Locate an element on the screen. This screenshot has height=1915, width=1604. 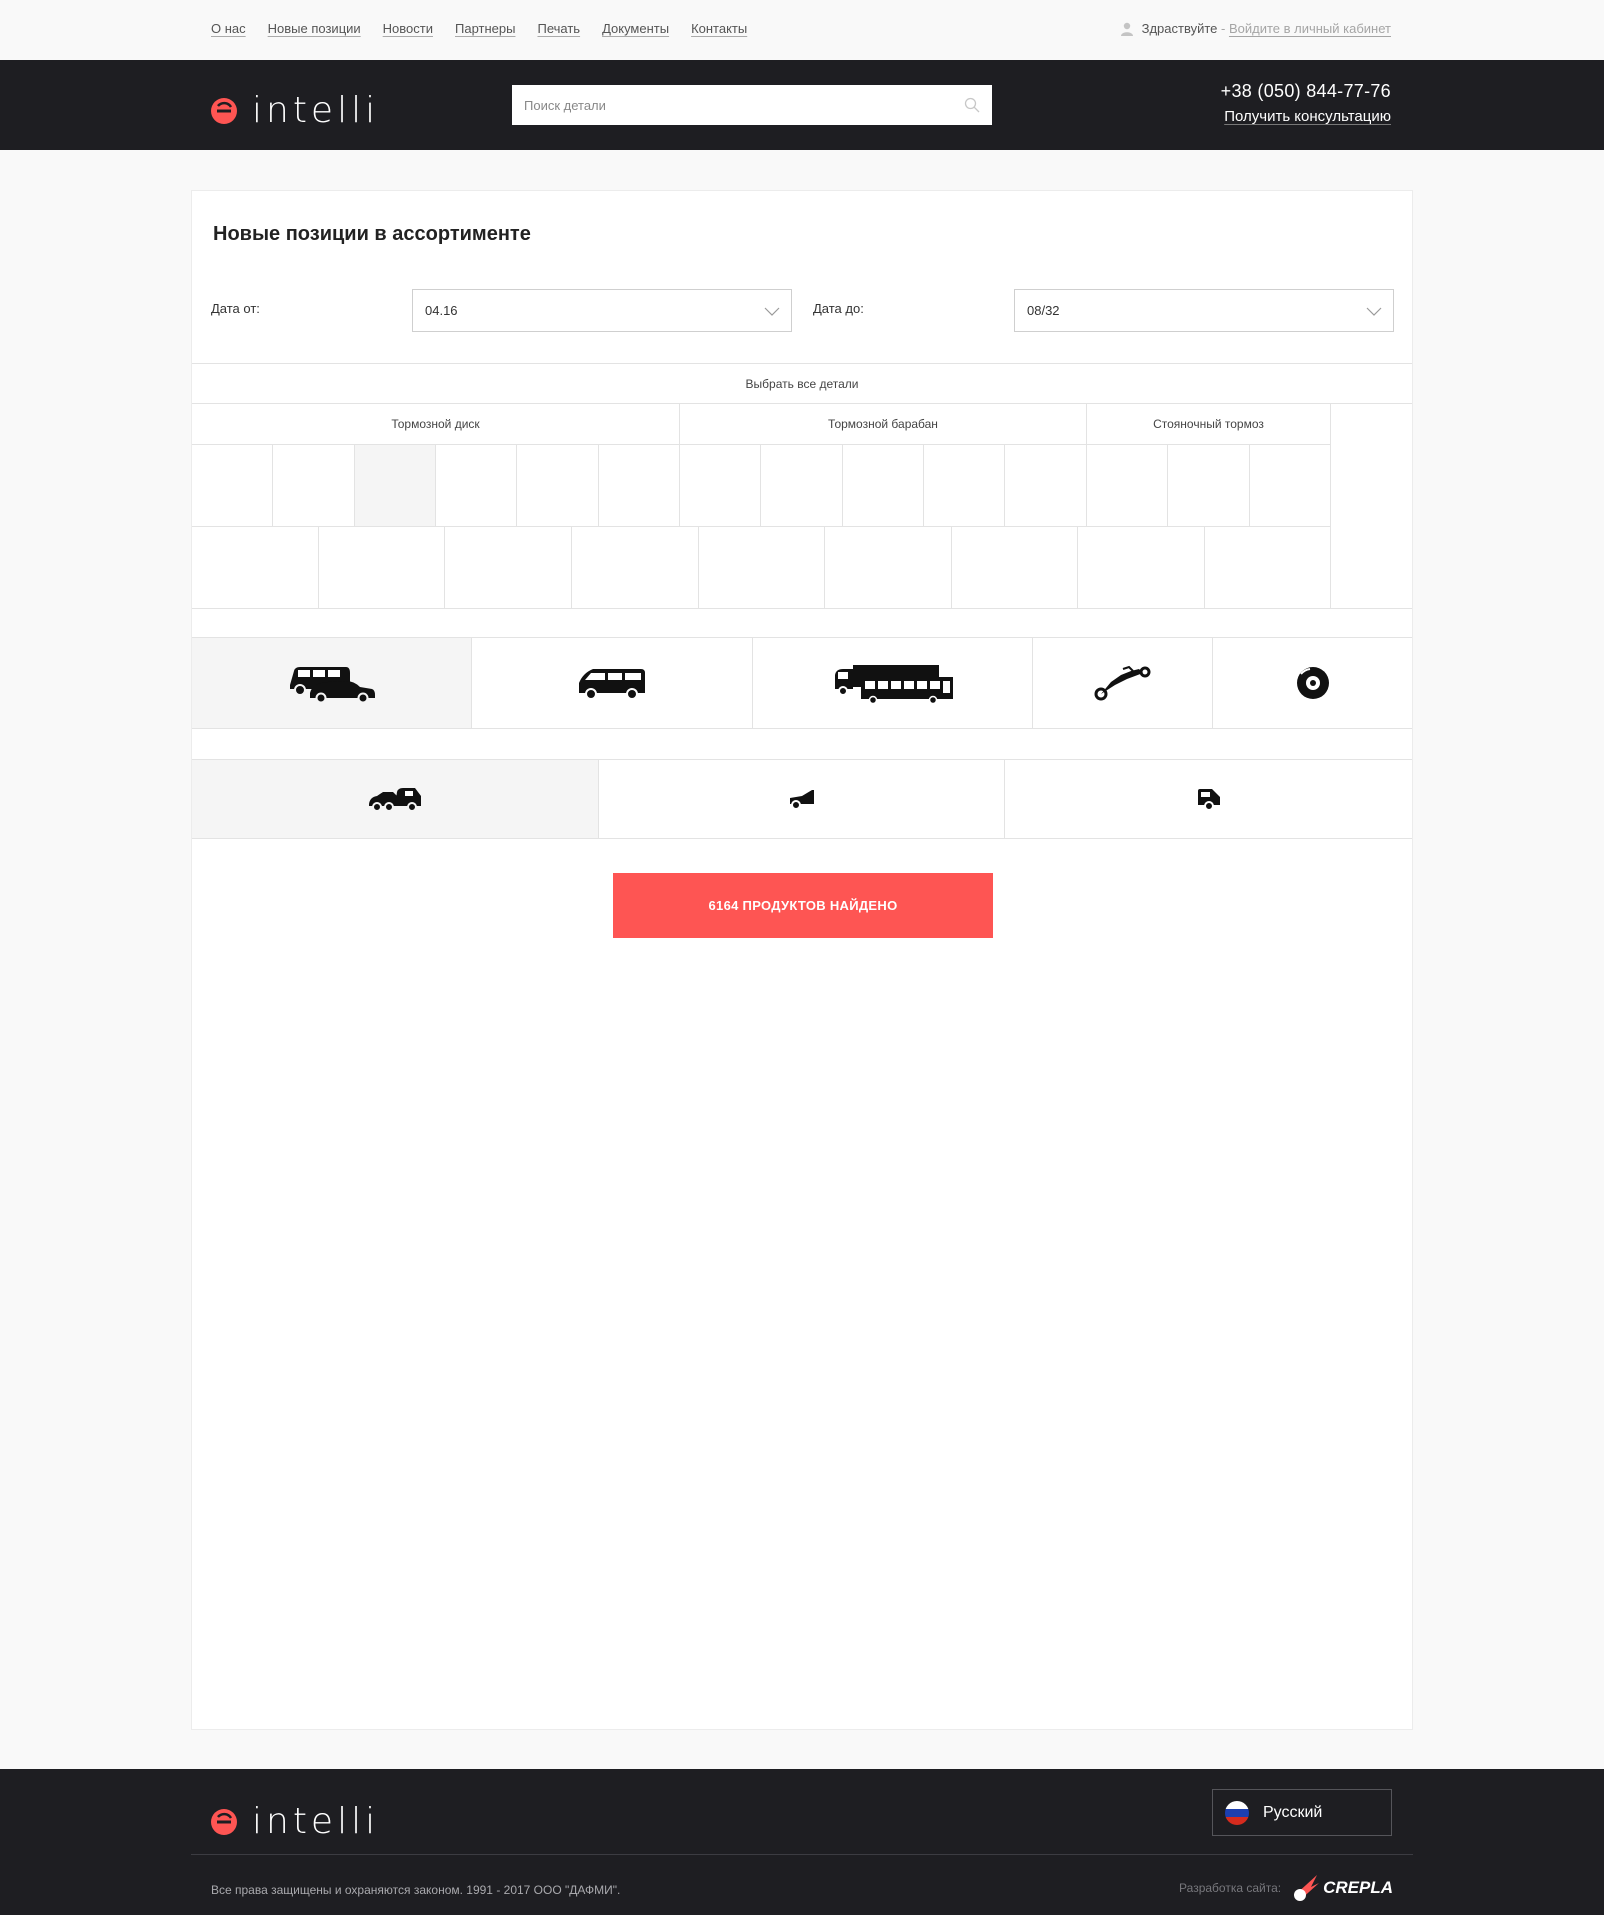
language-label: Русский is located at coordinates (1293, 1812).